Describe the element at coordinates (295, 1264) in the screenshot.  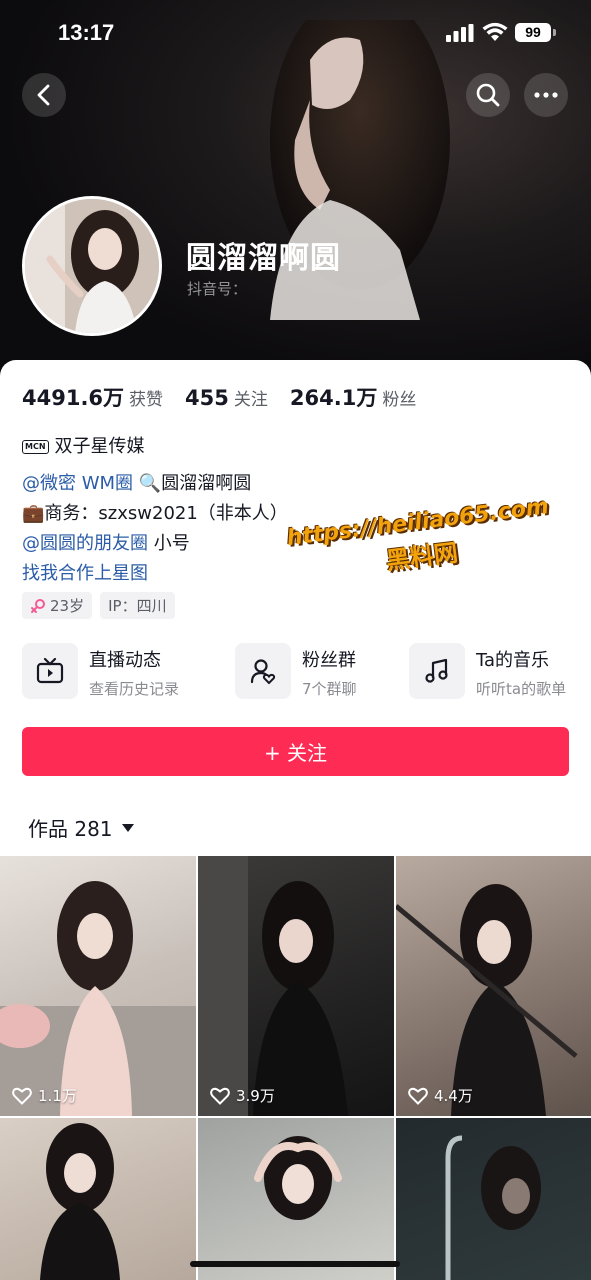
I see `home-indicator` at that location.